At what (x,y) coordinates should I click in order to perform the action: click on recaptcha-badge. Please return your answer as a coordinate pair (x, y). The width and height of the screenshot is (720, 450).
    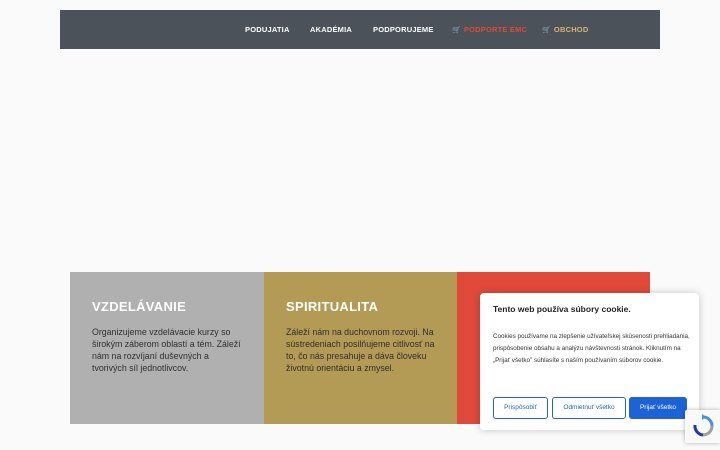
    Looking at the image, I should click on (702, 426).